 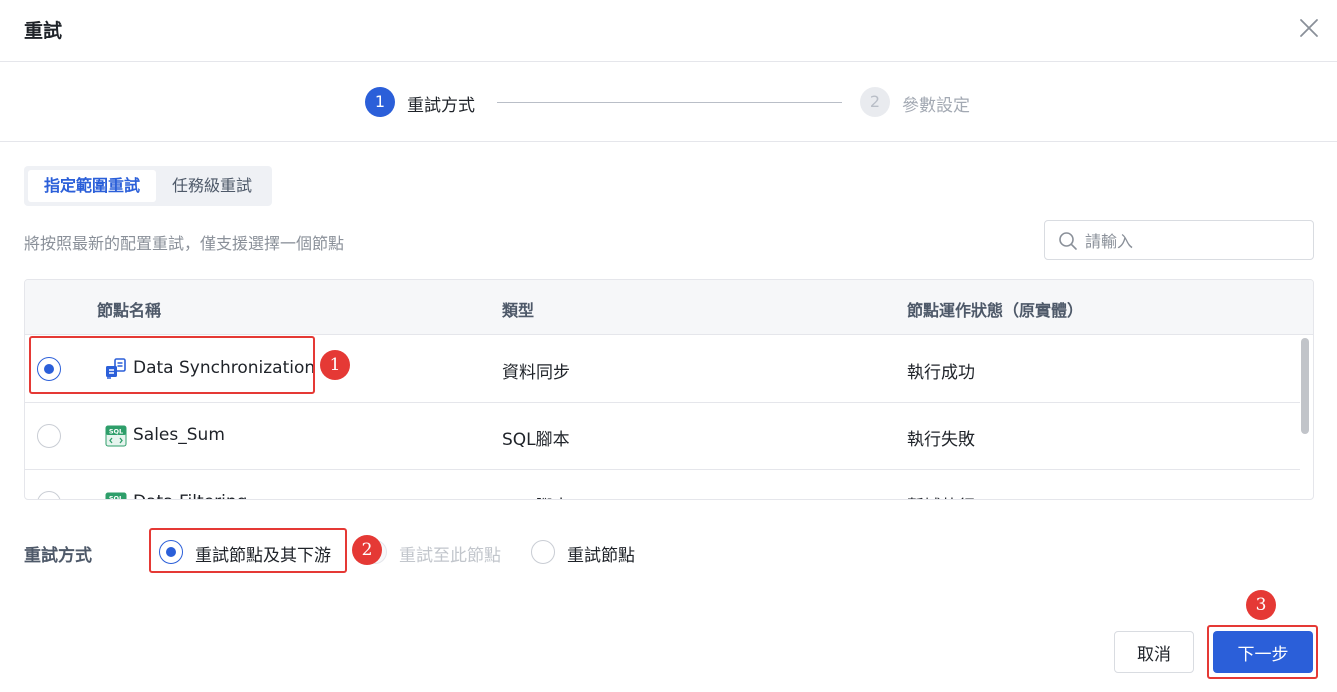 What do you see at coordinates (941, 440) in the screenshot?
I see `node-status: 執行失敗` at bounding box center [941, 440].